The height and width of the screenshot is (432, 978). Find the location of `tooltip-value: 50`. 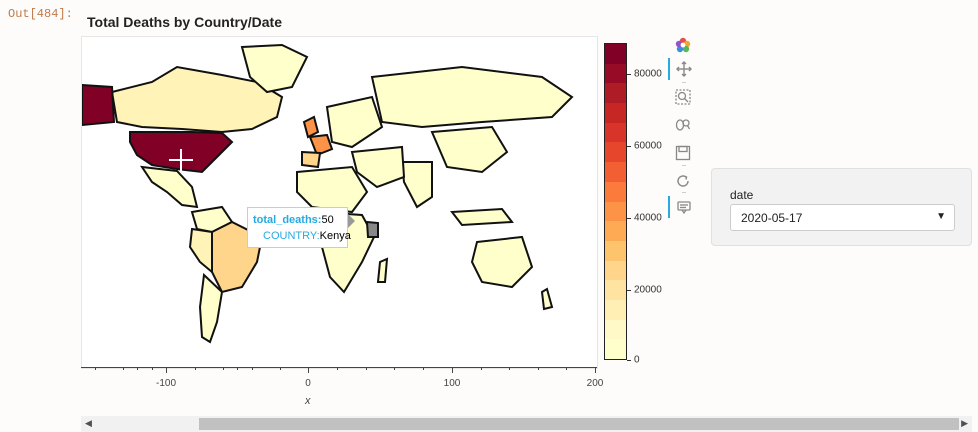

tooltip-value: 50 is located at coordinates (327, 220).